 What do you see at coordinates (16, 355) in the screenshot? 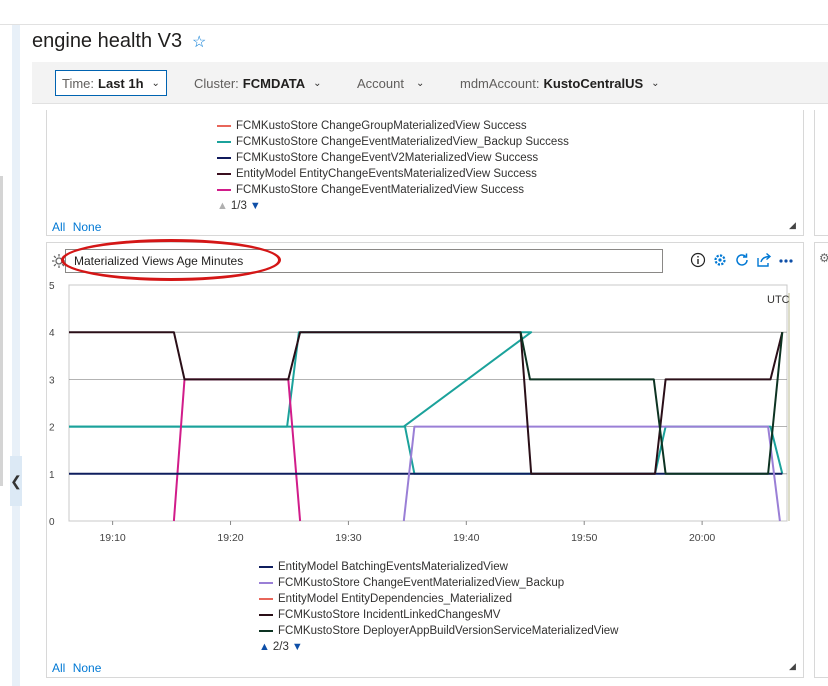
I see `rail-bar` at bounding box center [16, 355].